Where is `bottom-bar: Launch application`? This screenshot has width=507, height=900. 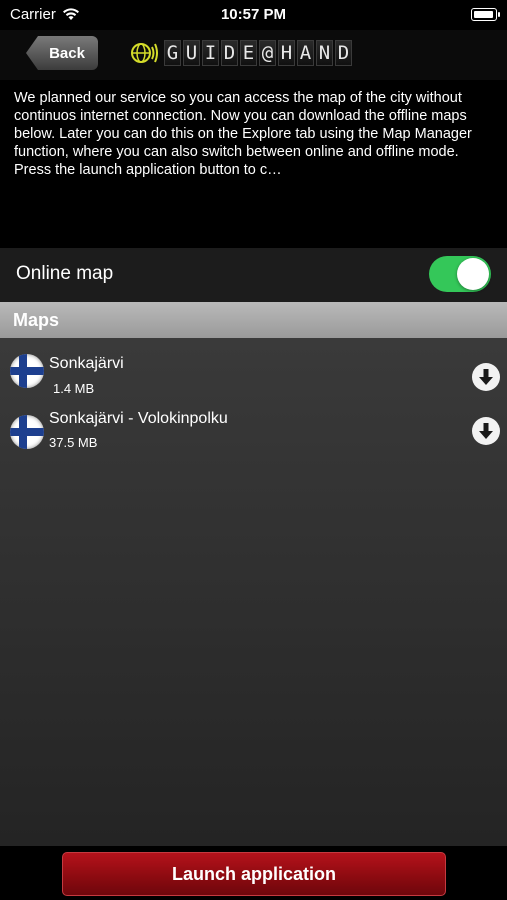 bottom-bar: Launch application is located at coordinates (253, 873).